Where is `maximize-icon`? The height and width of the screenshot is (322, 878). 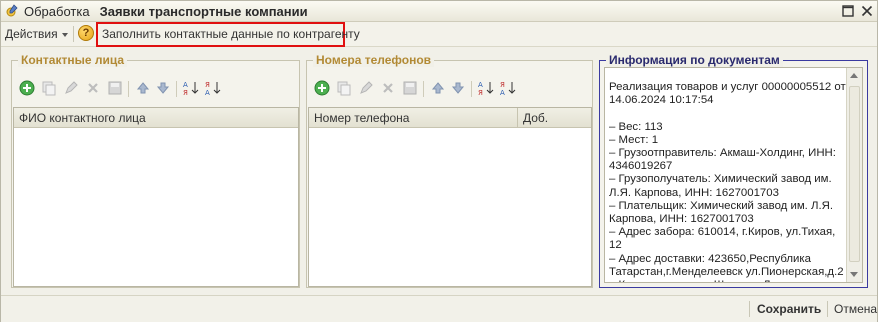 maximize-icon is located at coordinates (848, 11).